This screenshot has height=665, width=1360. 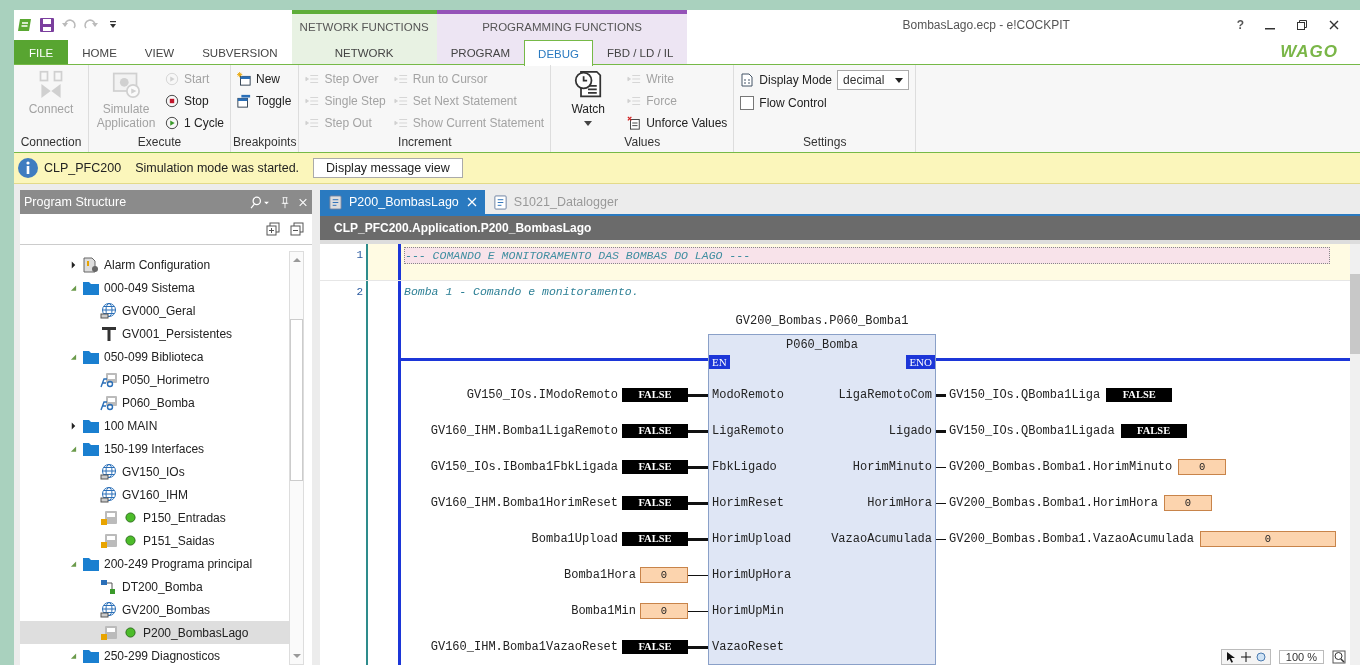 What do you see at coordinates (154, 494) in the screenshot?
I see `tree-item: GV160_IHM` at bounding box center [154, 494].